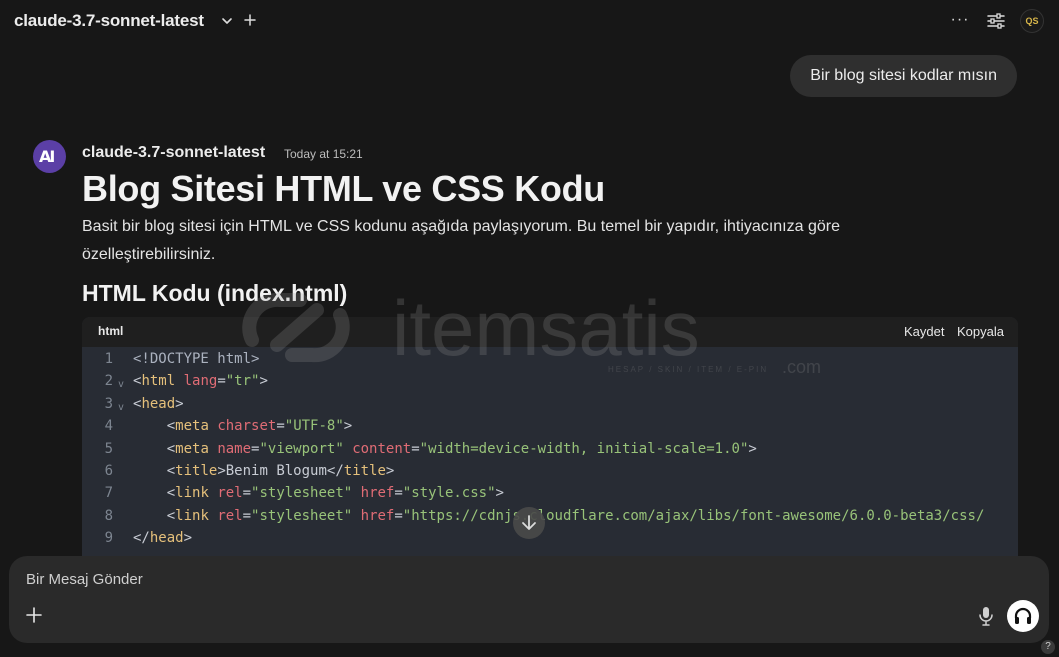 This screenshot has height=657, width=1059. Describe the element at coordinates (192, 493) in the screenshot. I see `code-token-tag: link` at that location.